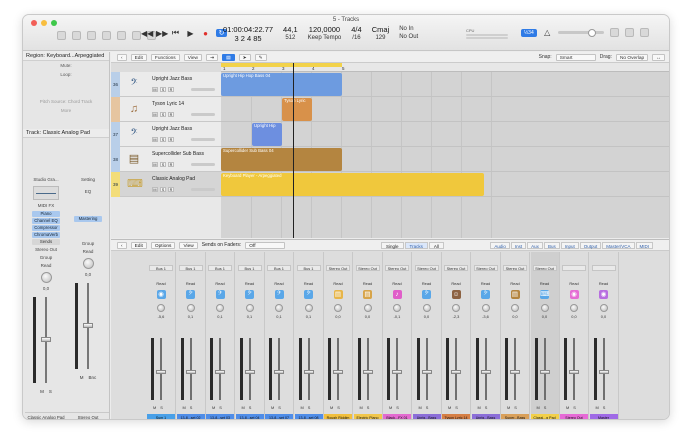 The width and height of the screenshot is (690, 446). What do you see at coordinates (644, 245) in the screenshot?
I see `filter-midi: MIDI` at bounding box center [644, 245].